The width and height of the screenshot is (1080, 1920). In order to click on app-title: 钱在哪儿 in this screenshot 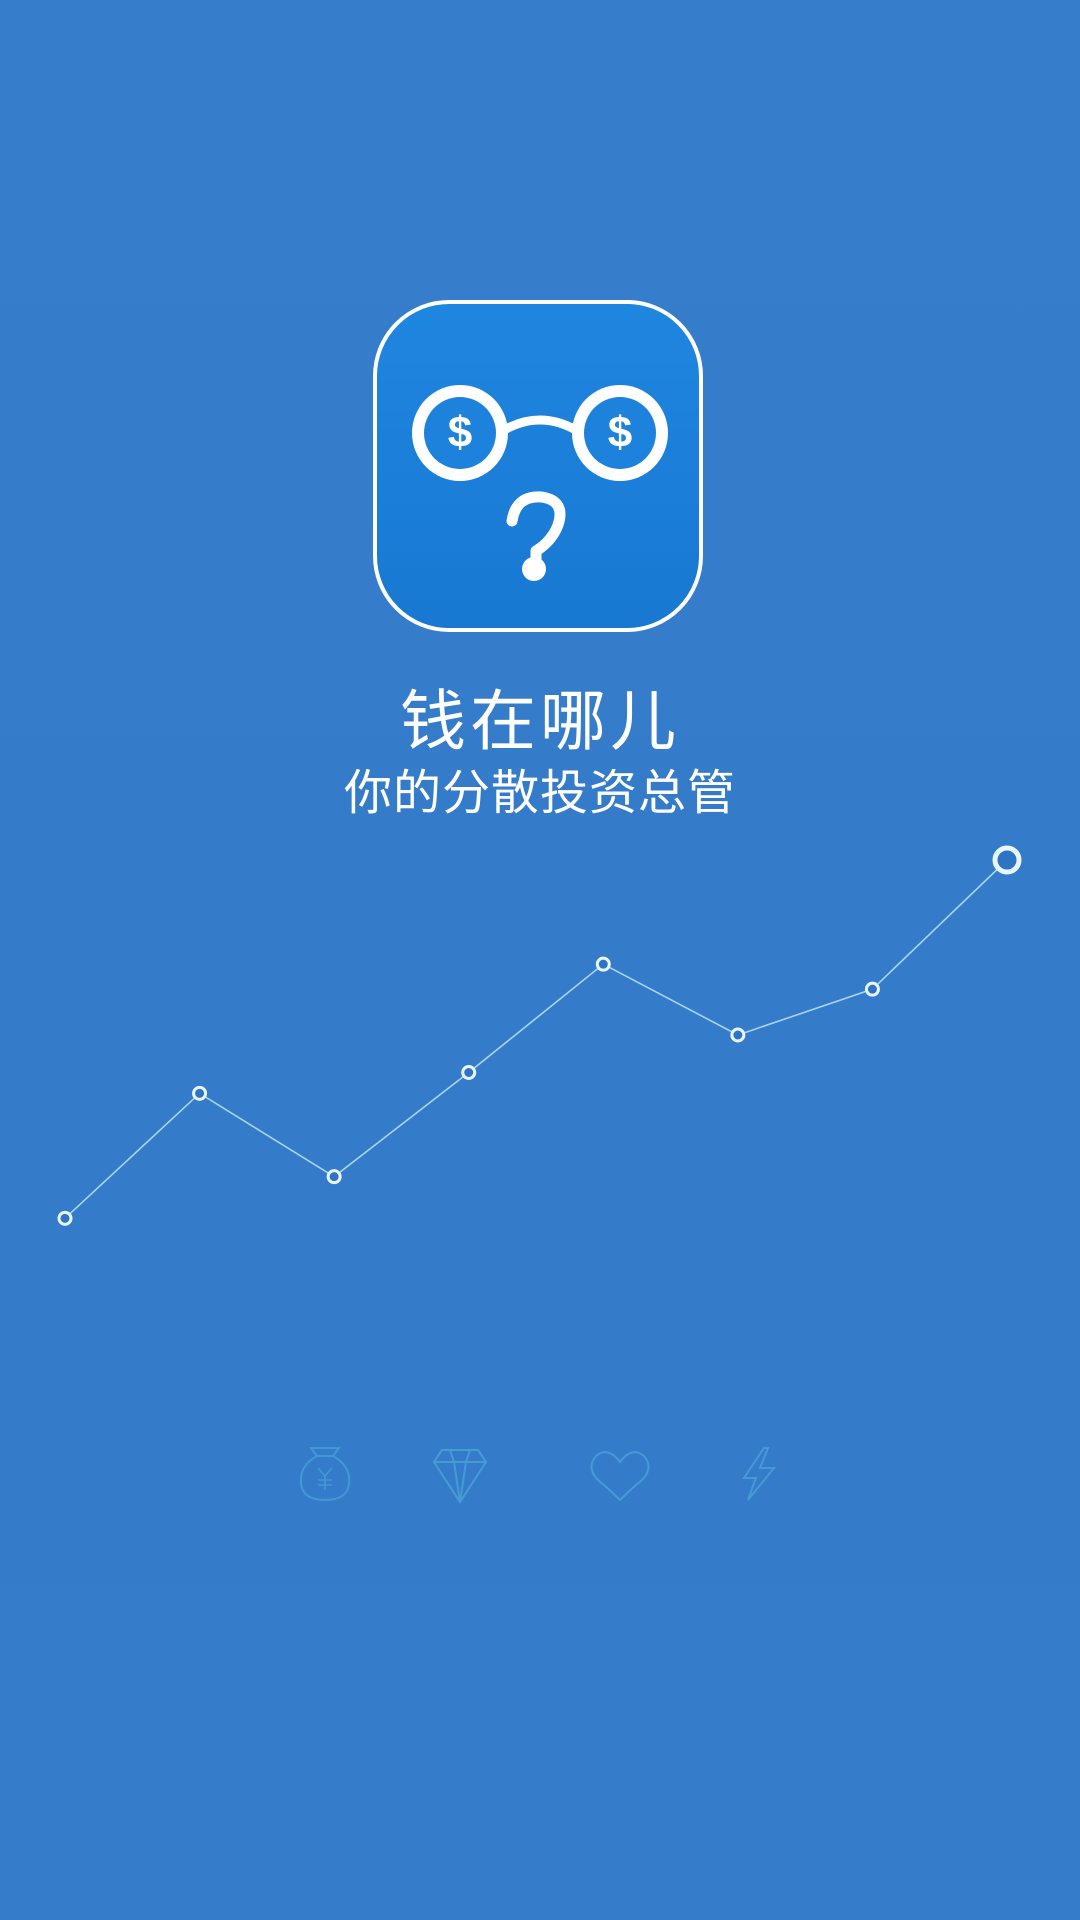, I will do `click(540, 721)`.